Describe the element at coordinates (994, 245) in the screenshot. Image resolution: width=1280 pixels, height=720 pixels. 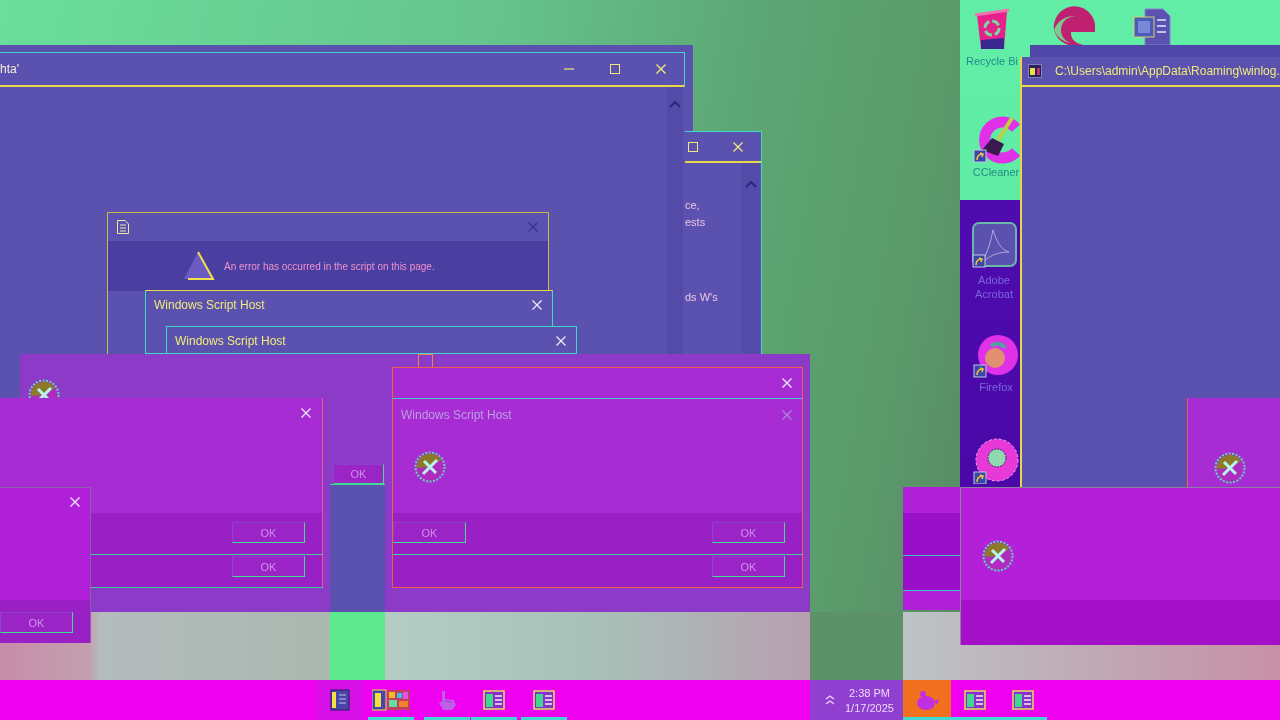
I see `document-app-icon` at that location.